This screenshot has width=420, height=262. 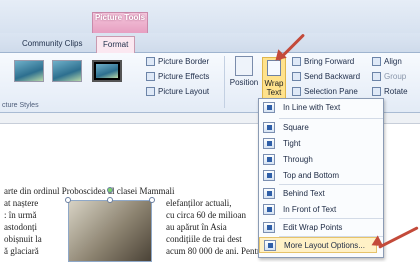 I want to click on square-wrap-icon, so click(x=269, y=127).